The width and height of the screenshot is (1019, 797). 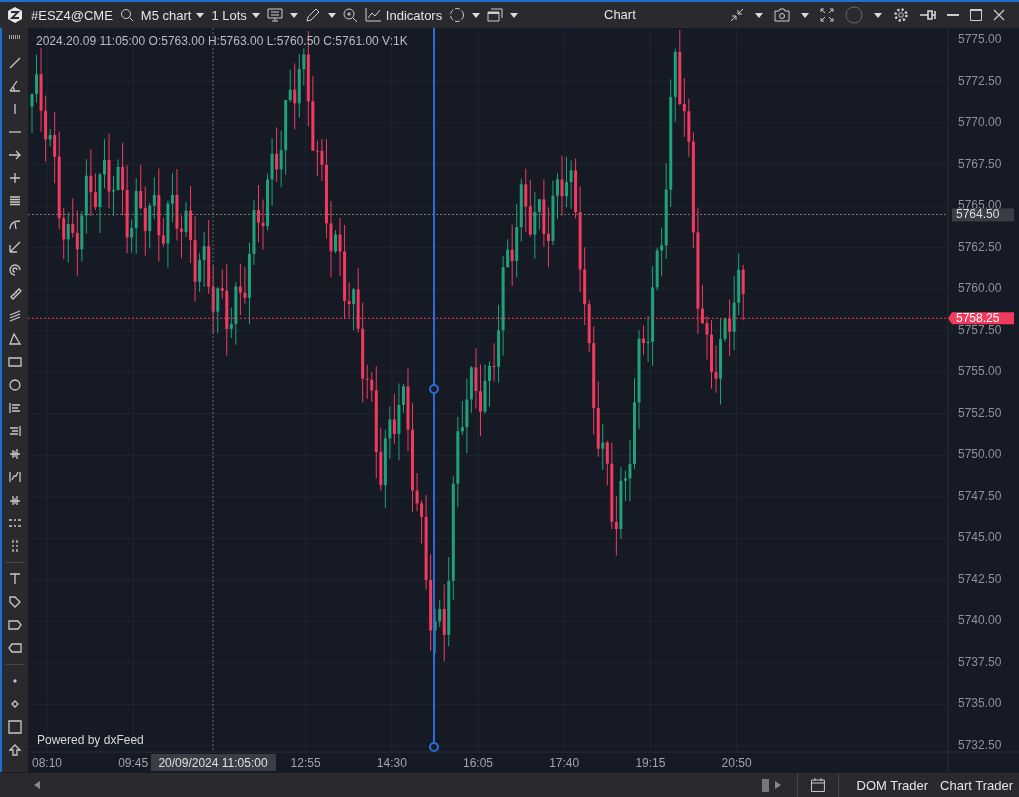 What do you see at coordinates (126, 15) in the screenshot?
I see `search-icon` at bounding box center [126, 15].